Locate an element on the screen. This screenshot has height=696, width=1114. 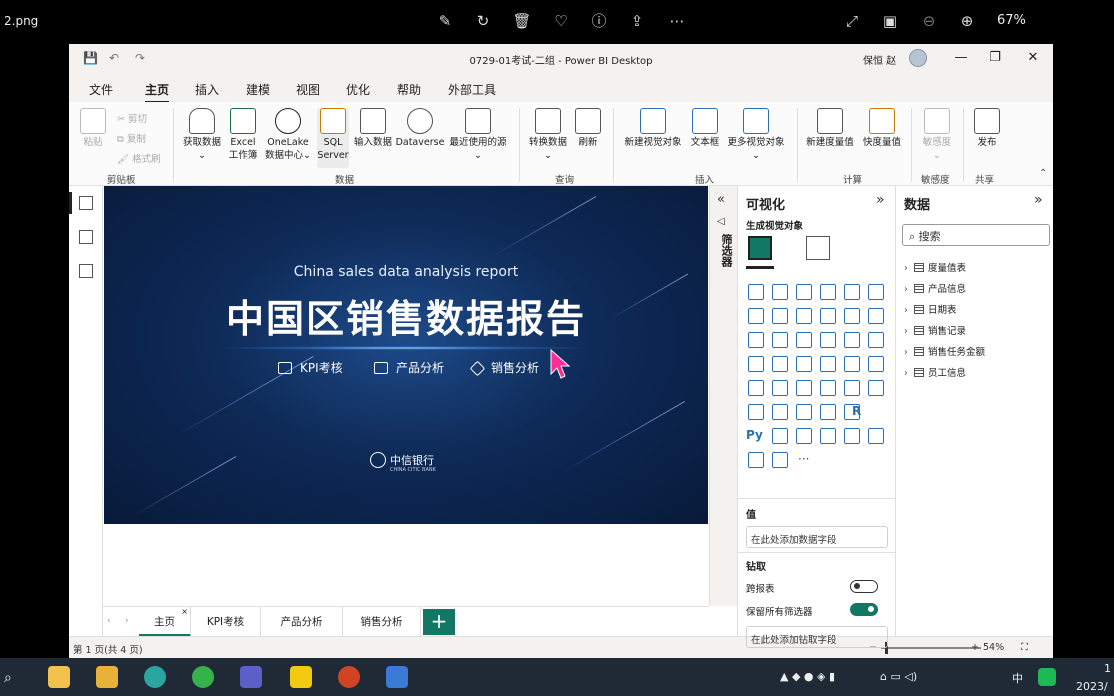
copy-button: ⧉ 复制 is located at coordinates (131, 138).